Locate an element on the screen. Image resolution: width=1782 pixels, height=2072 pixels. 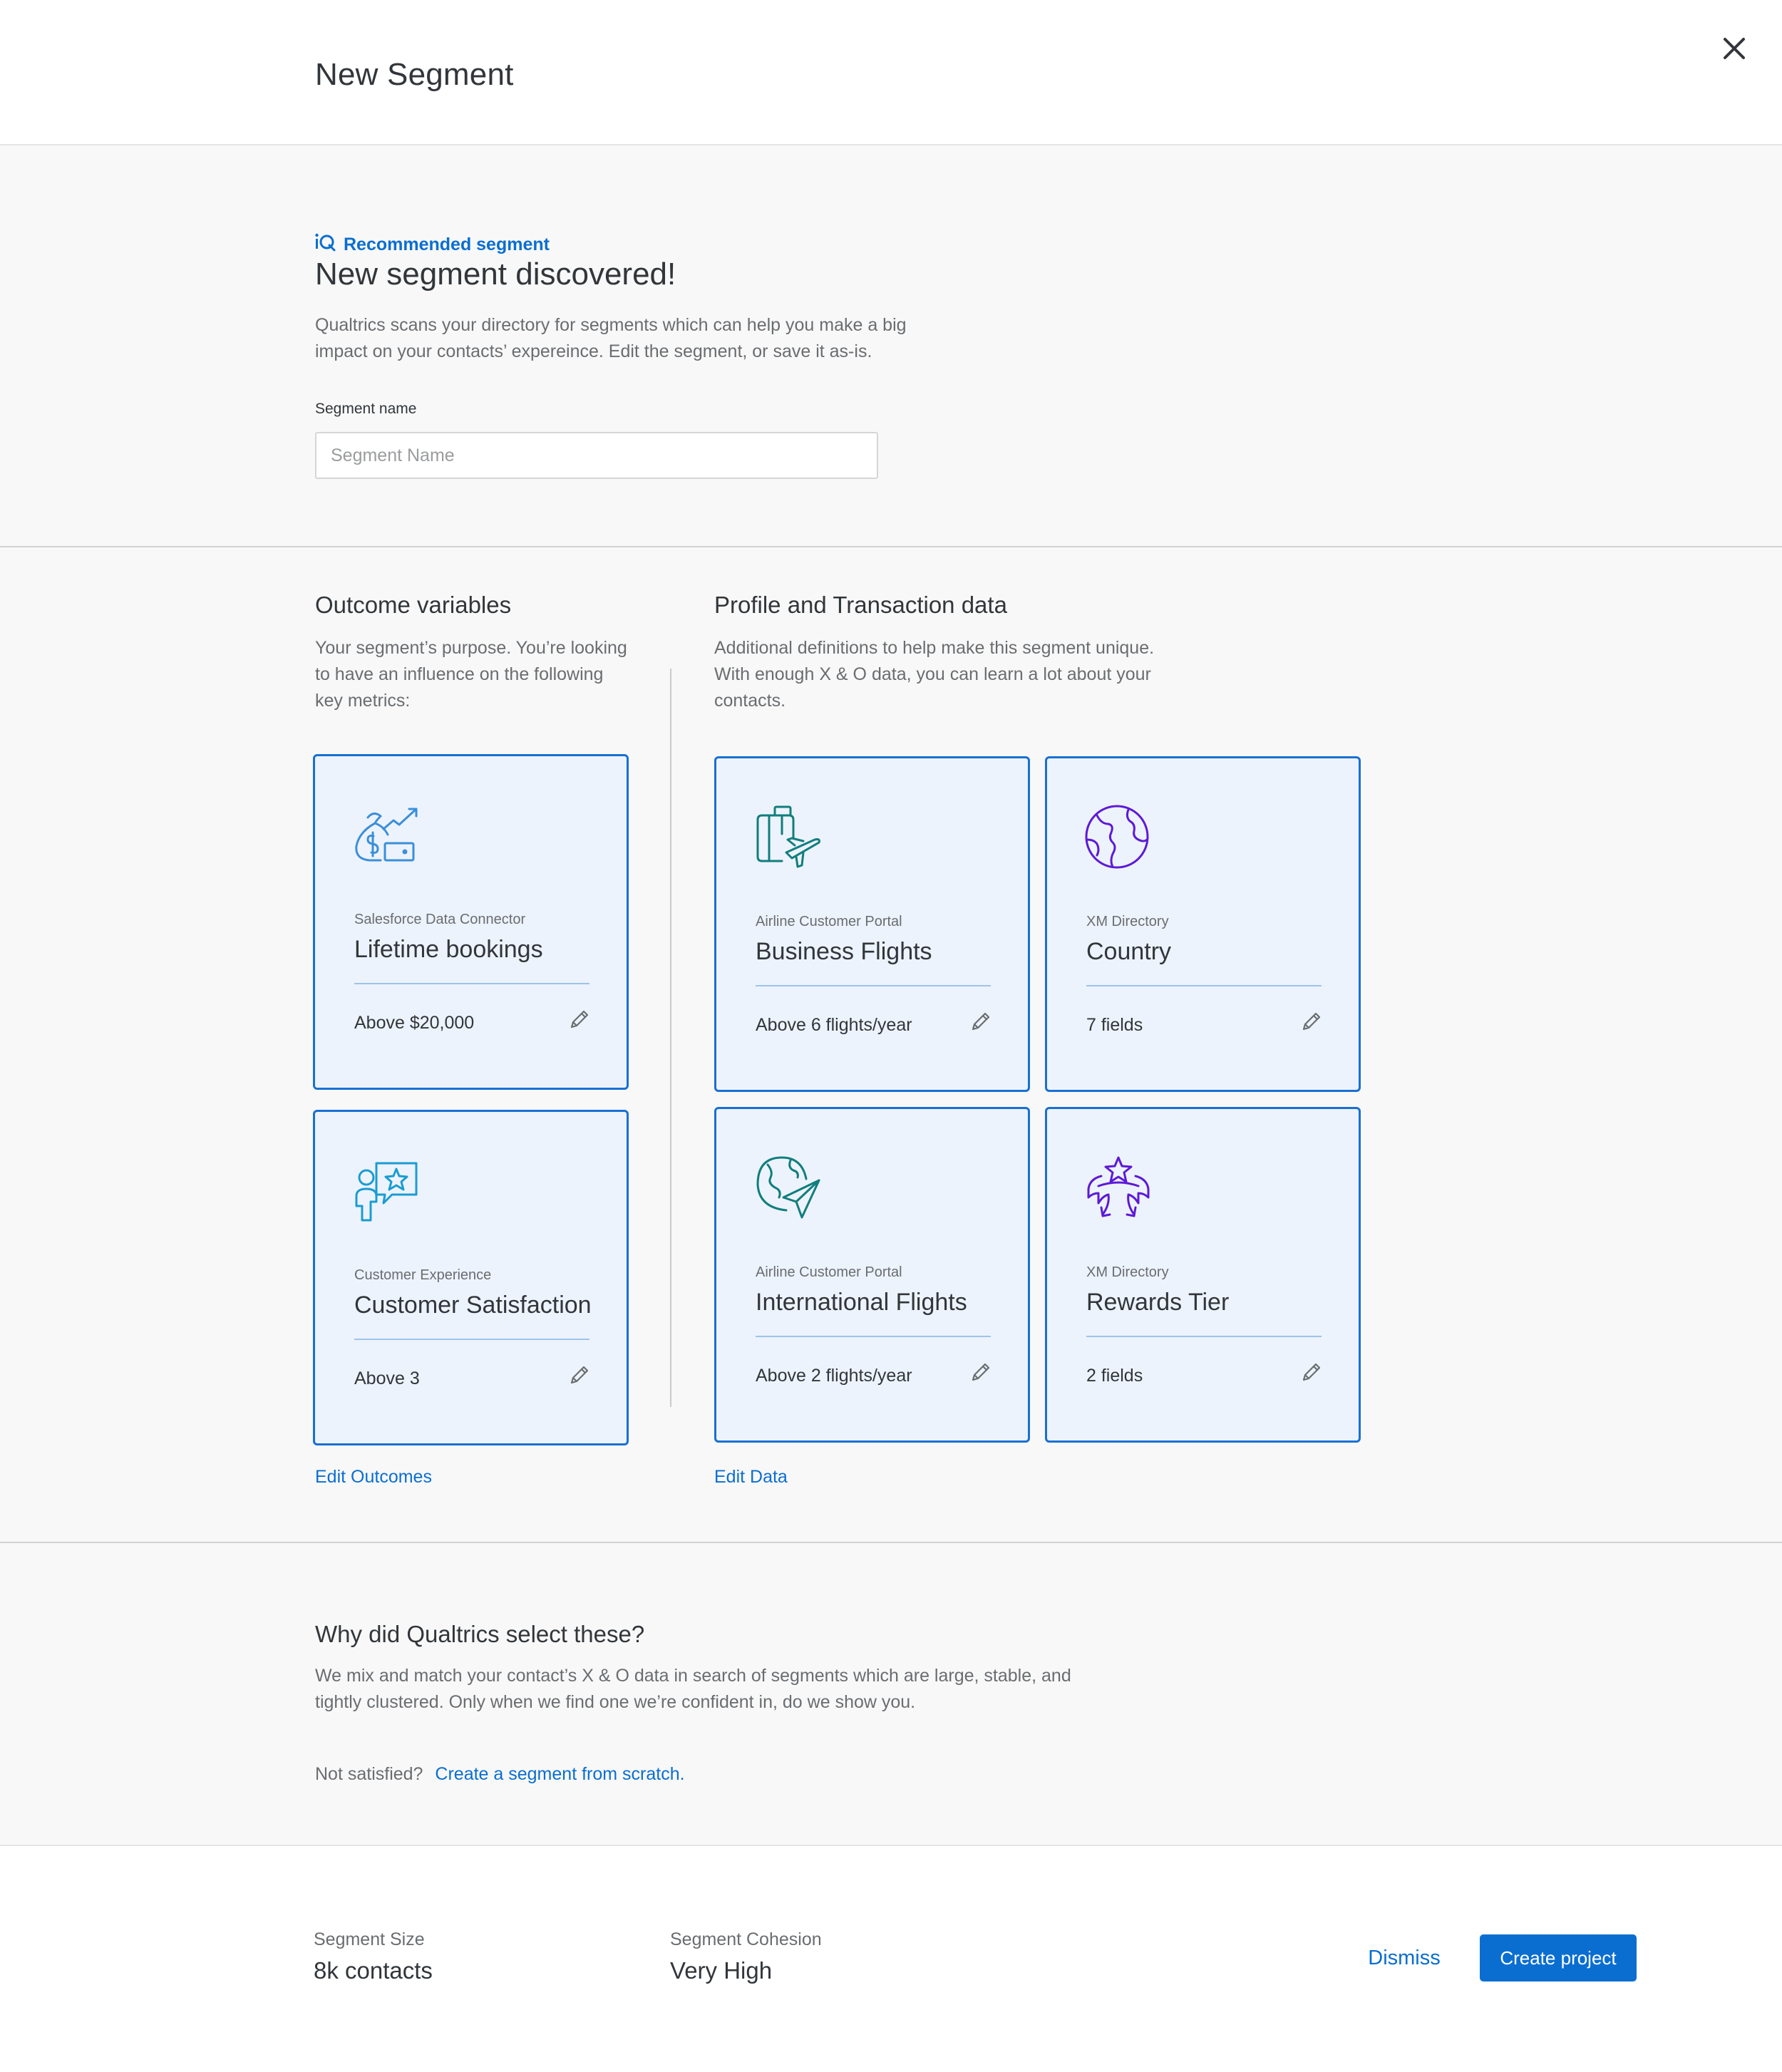
money-bag-trend-icon is located at coordinates (386, 834).